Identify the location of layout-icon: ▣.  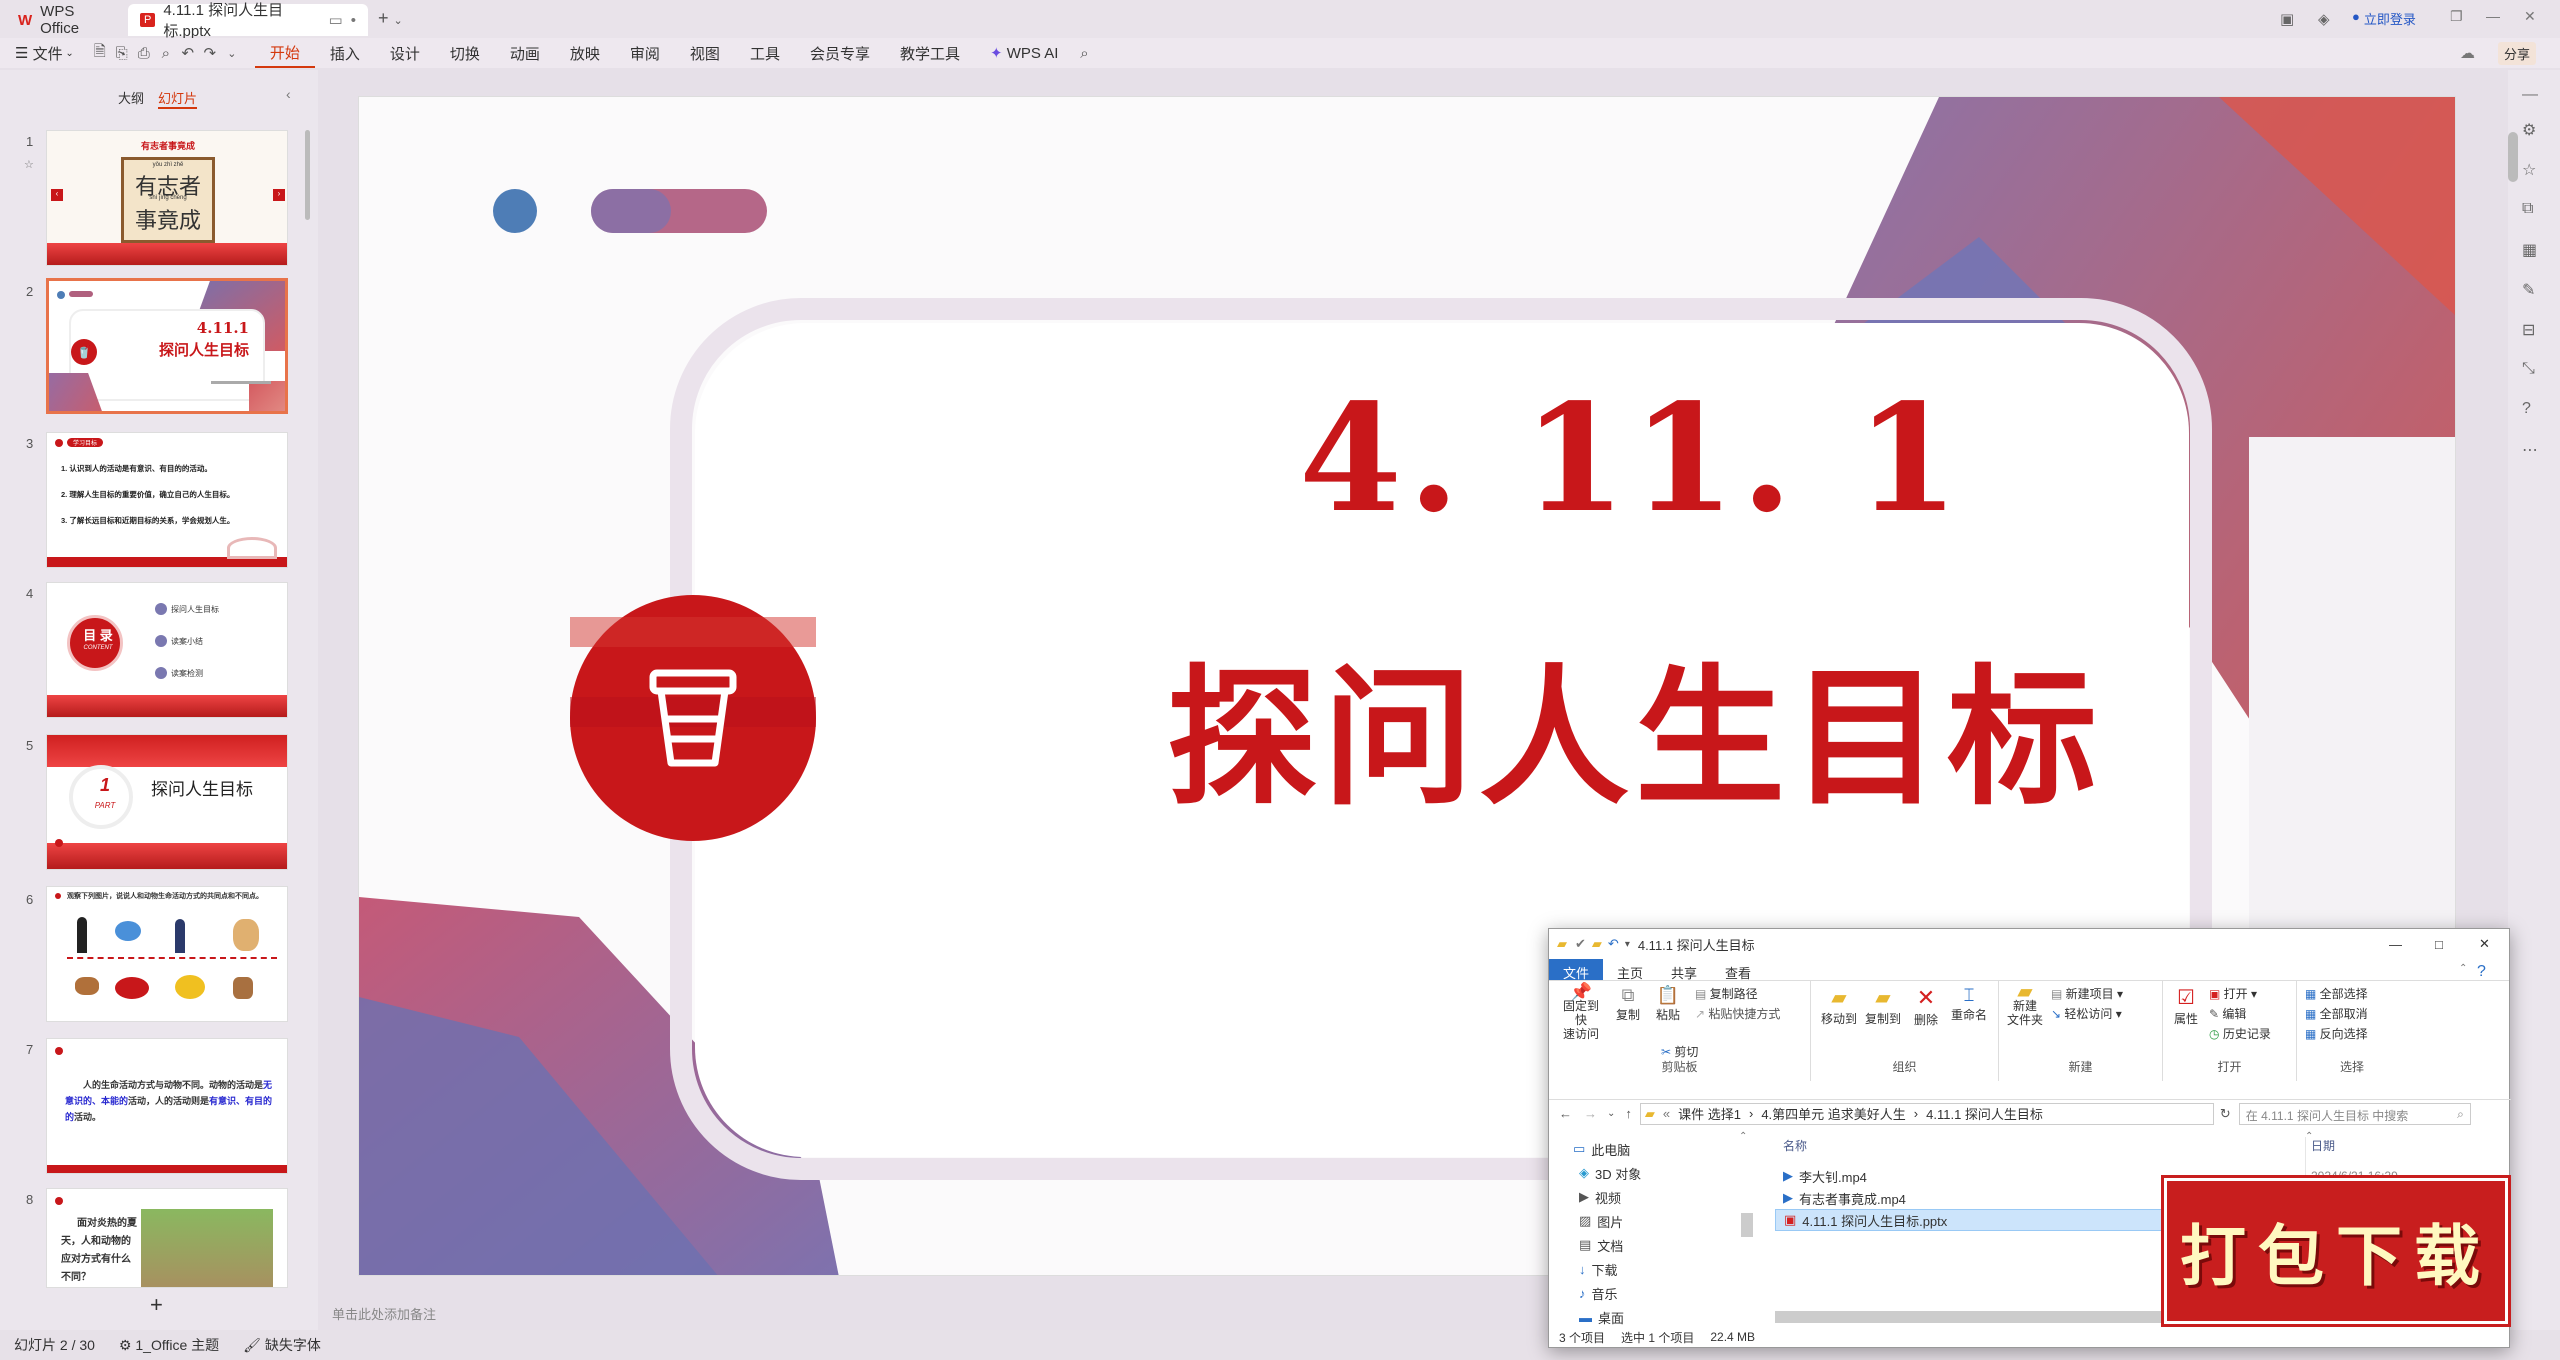
(2287, 19).